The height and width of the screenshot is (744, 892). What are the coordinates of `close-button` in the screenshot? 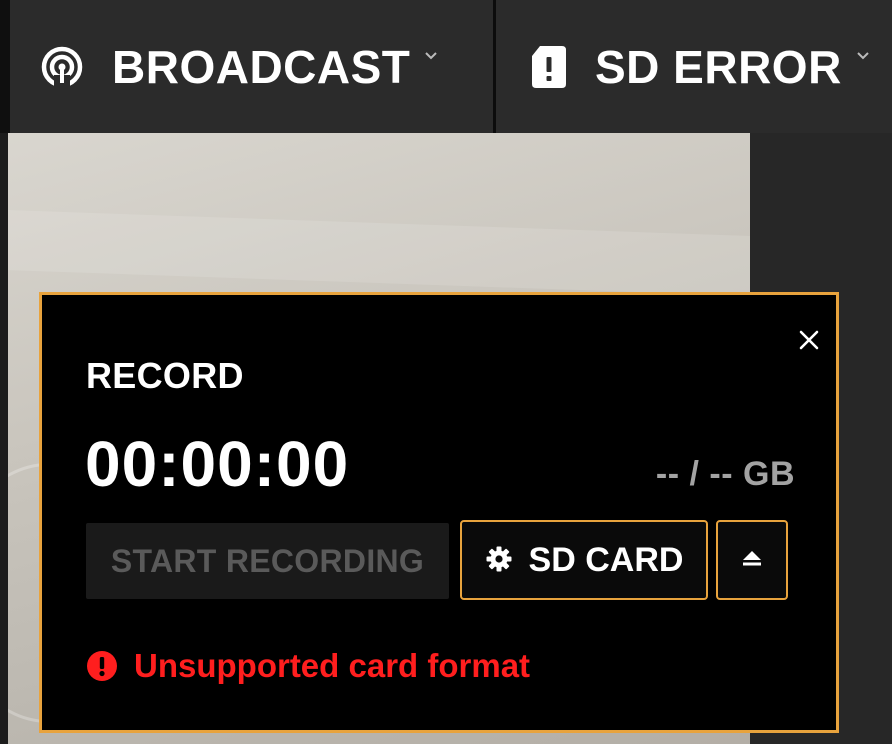 It's located at (809, 342).